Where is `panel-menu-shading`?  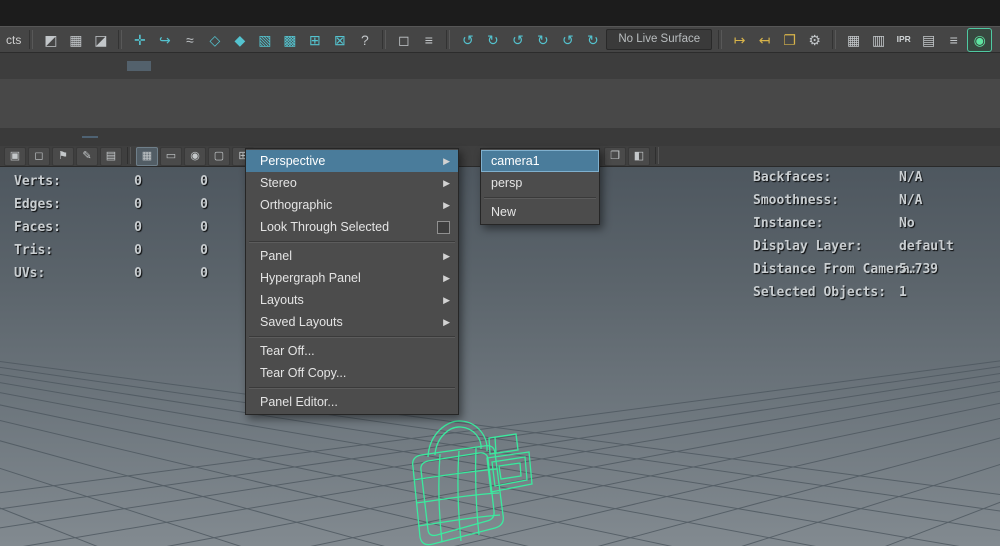 panel-menu-shading is located at coordinates (26, 137).